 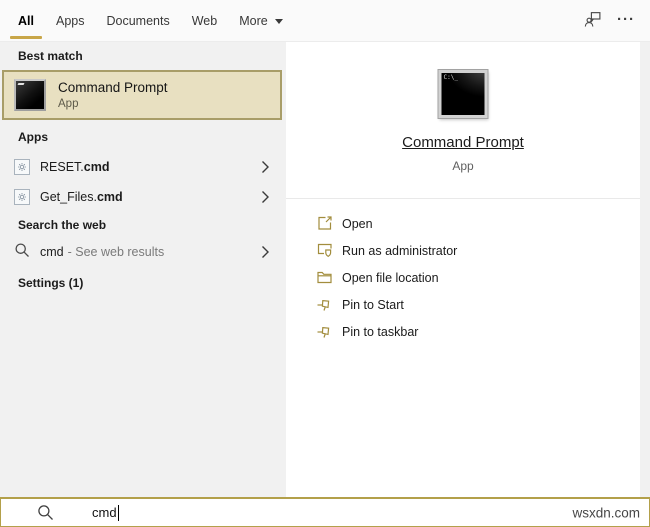 I want to click on web-result-hint: - See web results, so click(x=116, y=252).